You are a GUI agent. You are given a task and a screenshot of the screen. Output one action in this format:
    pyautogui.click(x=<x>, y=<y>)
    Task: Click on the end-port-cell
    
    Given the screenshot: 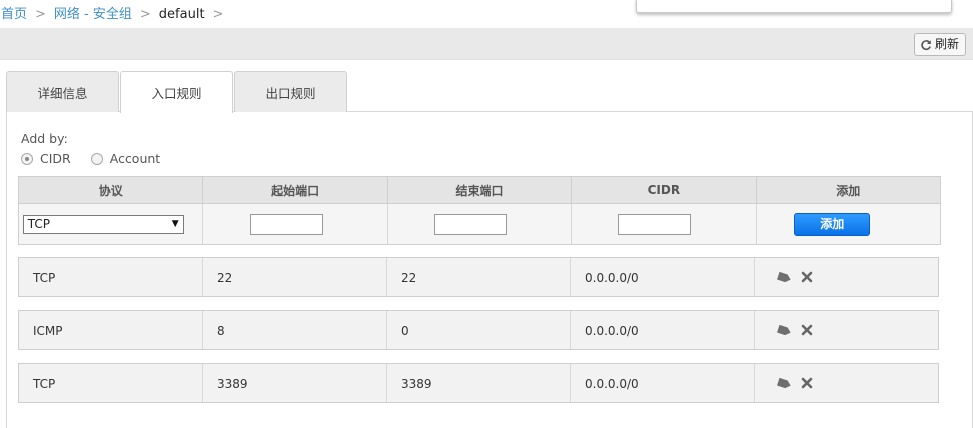 What is the action you would take?
    pyautogui.click(x=480, y=224)
    